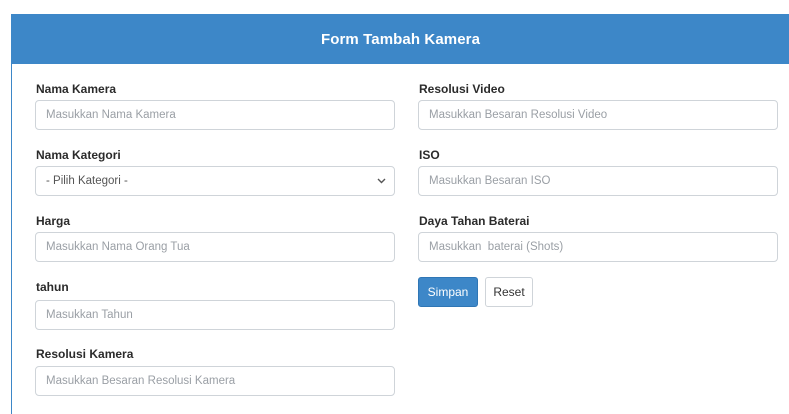 This screenshot has width=789, height=414. What do you see at coordinates (87, 181) in the screenshot?
I see `kategori-selected-value: - Pilih Kategori -` at bounding box center [87, 181].